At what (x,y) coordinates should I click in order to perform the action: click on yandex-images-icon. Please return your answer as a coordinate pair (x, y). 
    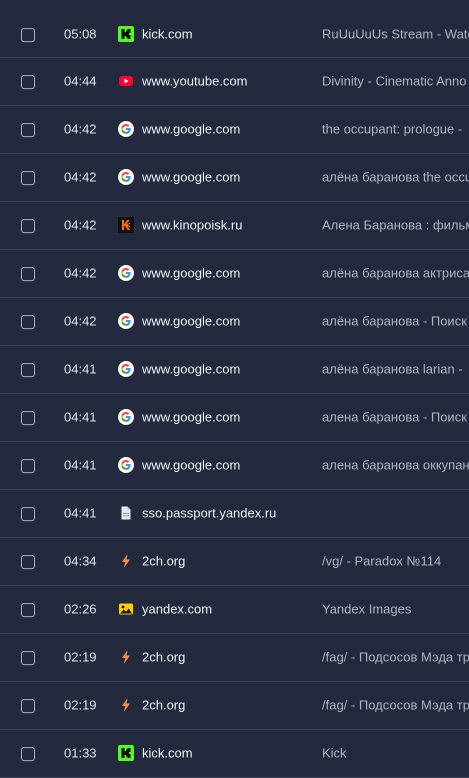
    Looking at the image, I should click on (126, 609).